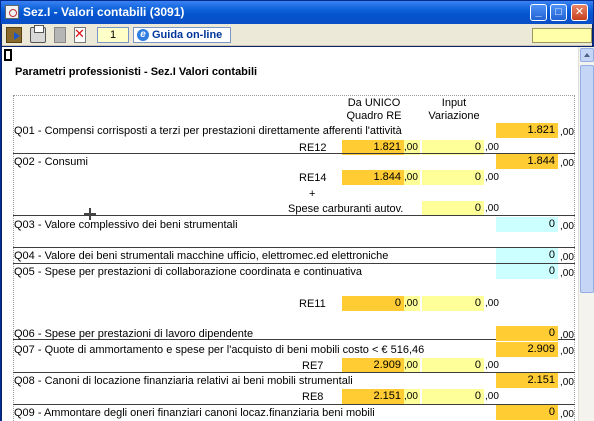 The image size is (594, 421). What do you see at coordinates (492, 303) in the screenshot?
I see `q05-variazione-cents: ,00` at bounding box center [492, 303].